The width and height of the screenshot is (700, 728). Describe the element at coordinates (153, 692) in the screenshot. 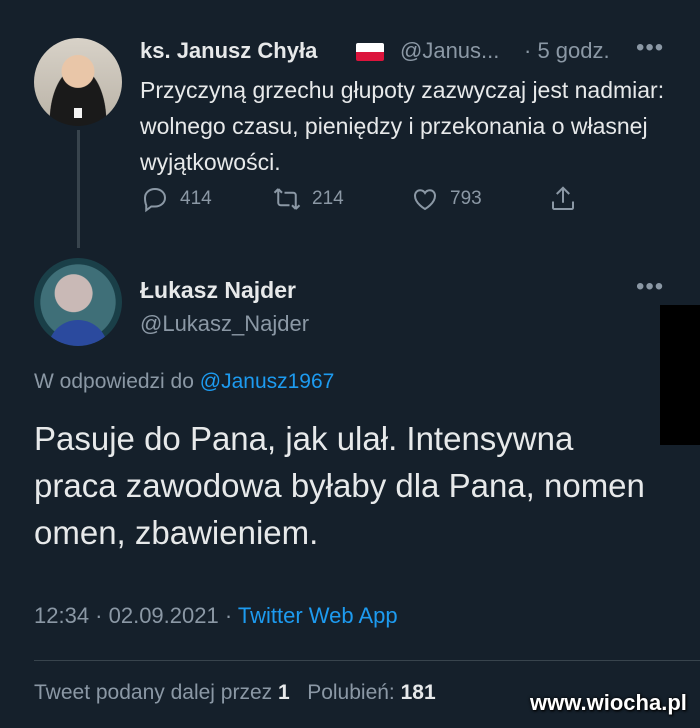

I see `retweets-label: Tweet podany dalej przez` at that location.